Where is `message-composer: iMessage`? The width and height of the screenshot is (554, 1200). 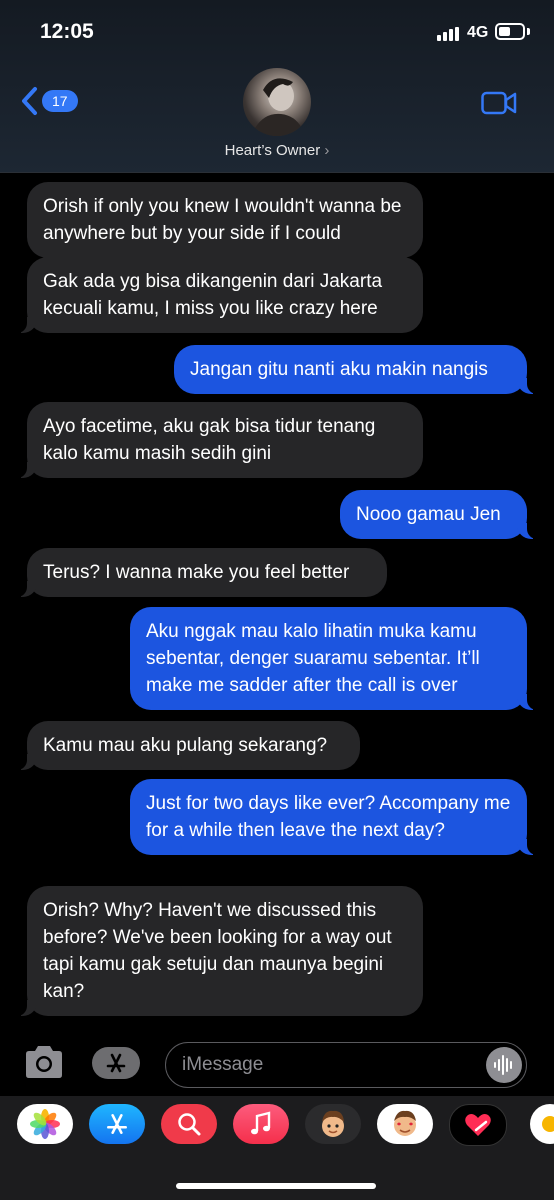 message-composer: iMessage is located at coordinates (277, 1063).